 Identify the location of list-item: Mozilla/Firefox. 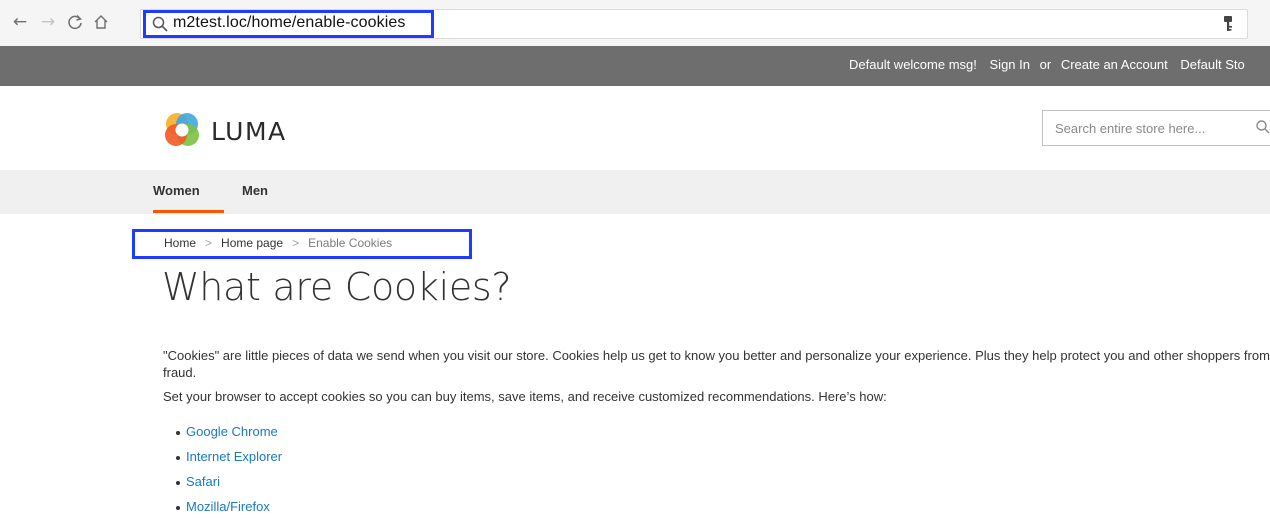
(228, 508).